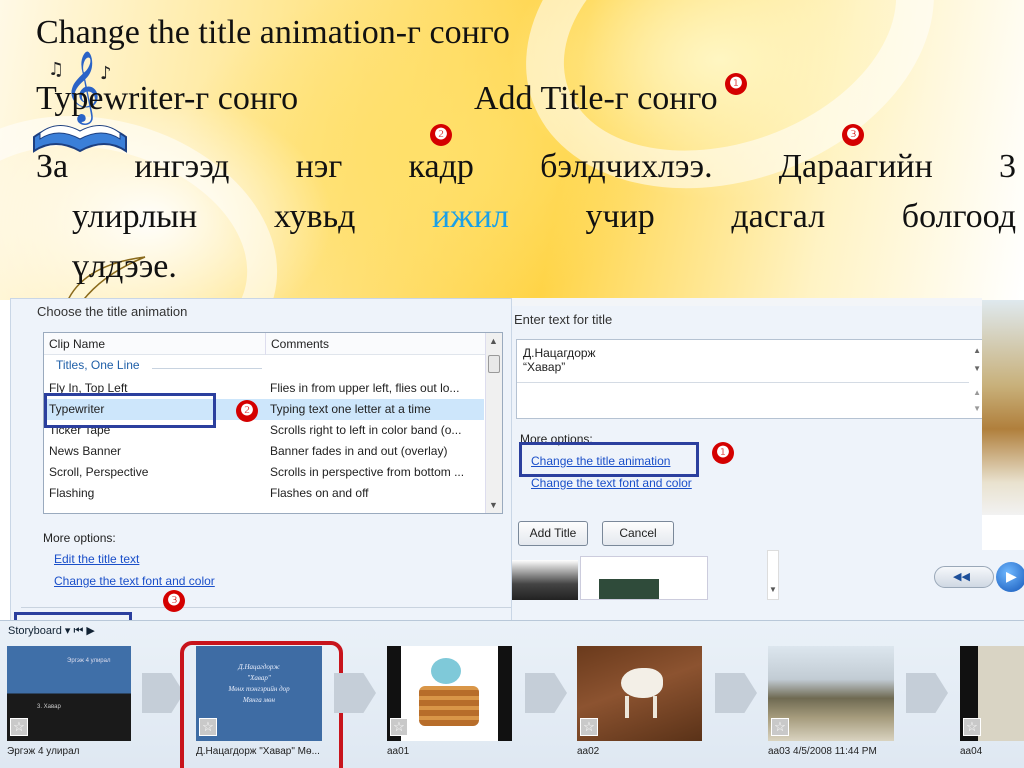 Image resolution: width=1024 pixels, height=768 pixels. What do you see at coordinates (544, 367) in the screenshot?
I see `title-text-line-2: “Хавар”` at bounding box center [544, 367].